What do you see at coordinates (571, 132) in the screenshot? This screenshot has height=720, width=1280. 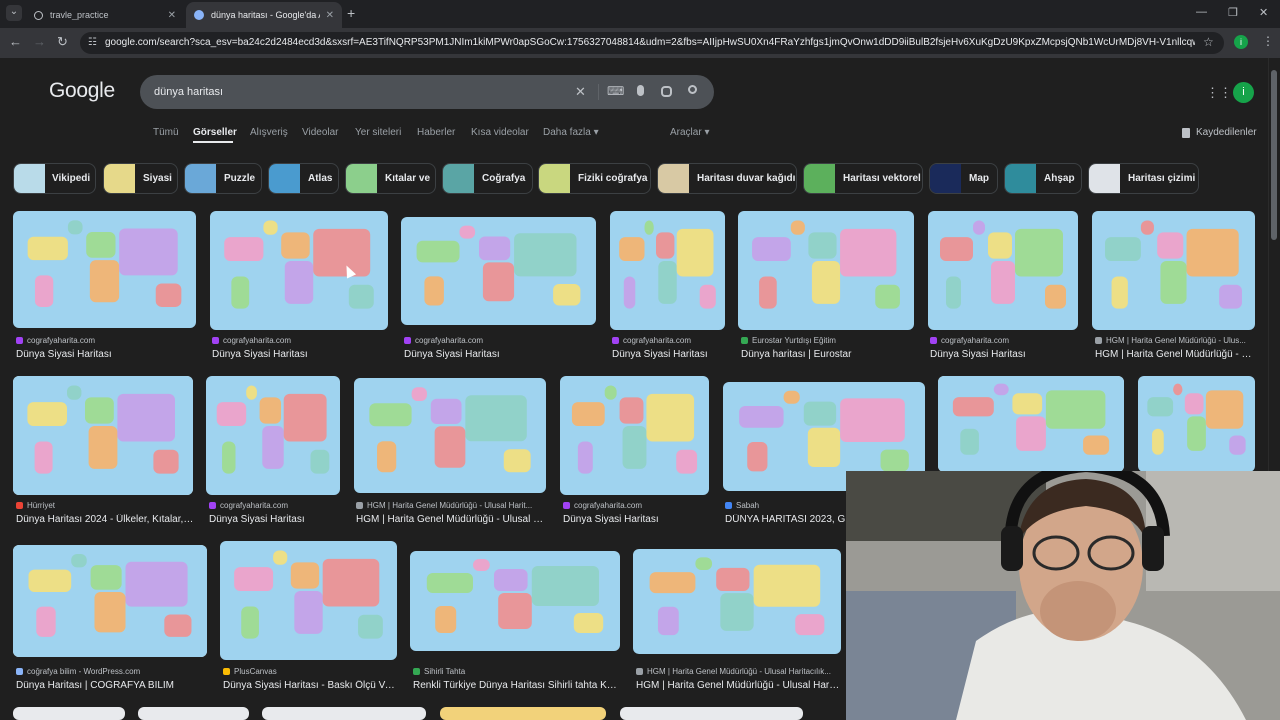 I see `tab-more: Daha fazla ▾` at bounding box center [571, 132].